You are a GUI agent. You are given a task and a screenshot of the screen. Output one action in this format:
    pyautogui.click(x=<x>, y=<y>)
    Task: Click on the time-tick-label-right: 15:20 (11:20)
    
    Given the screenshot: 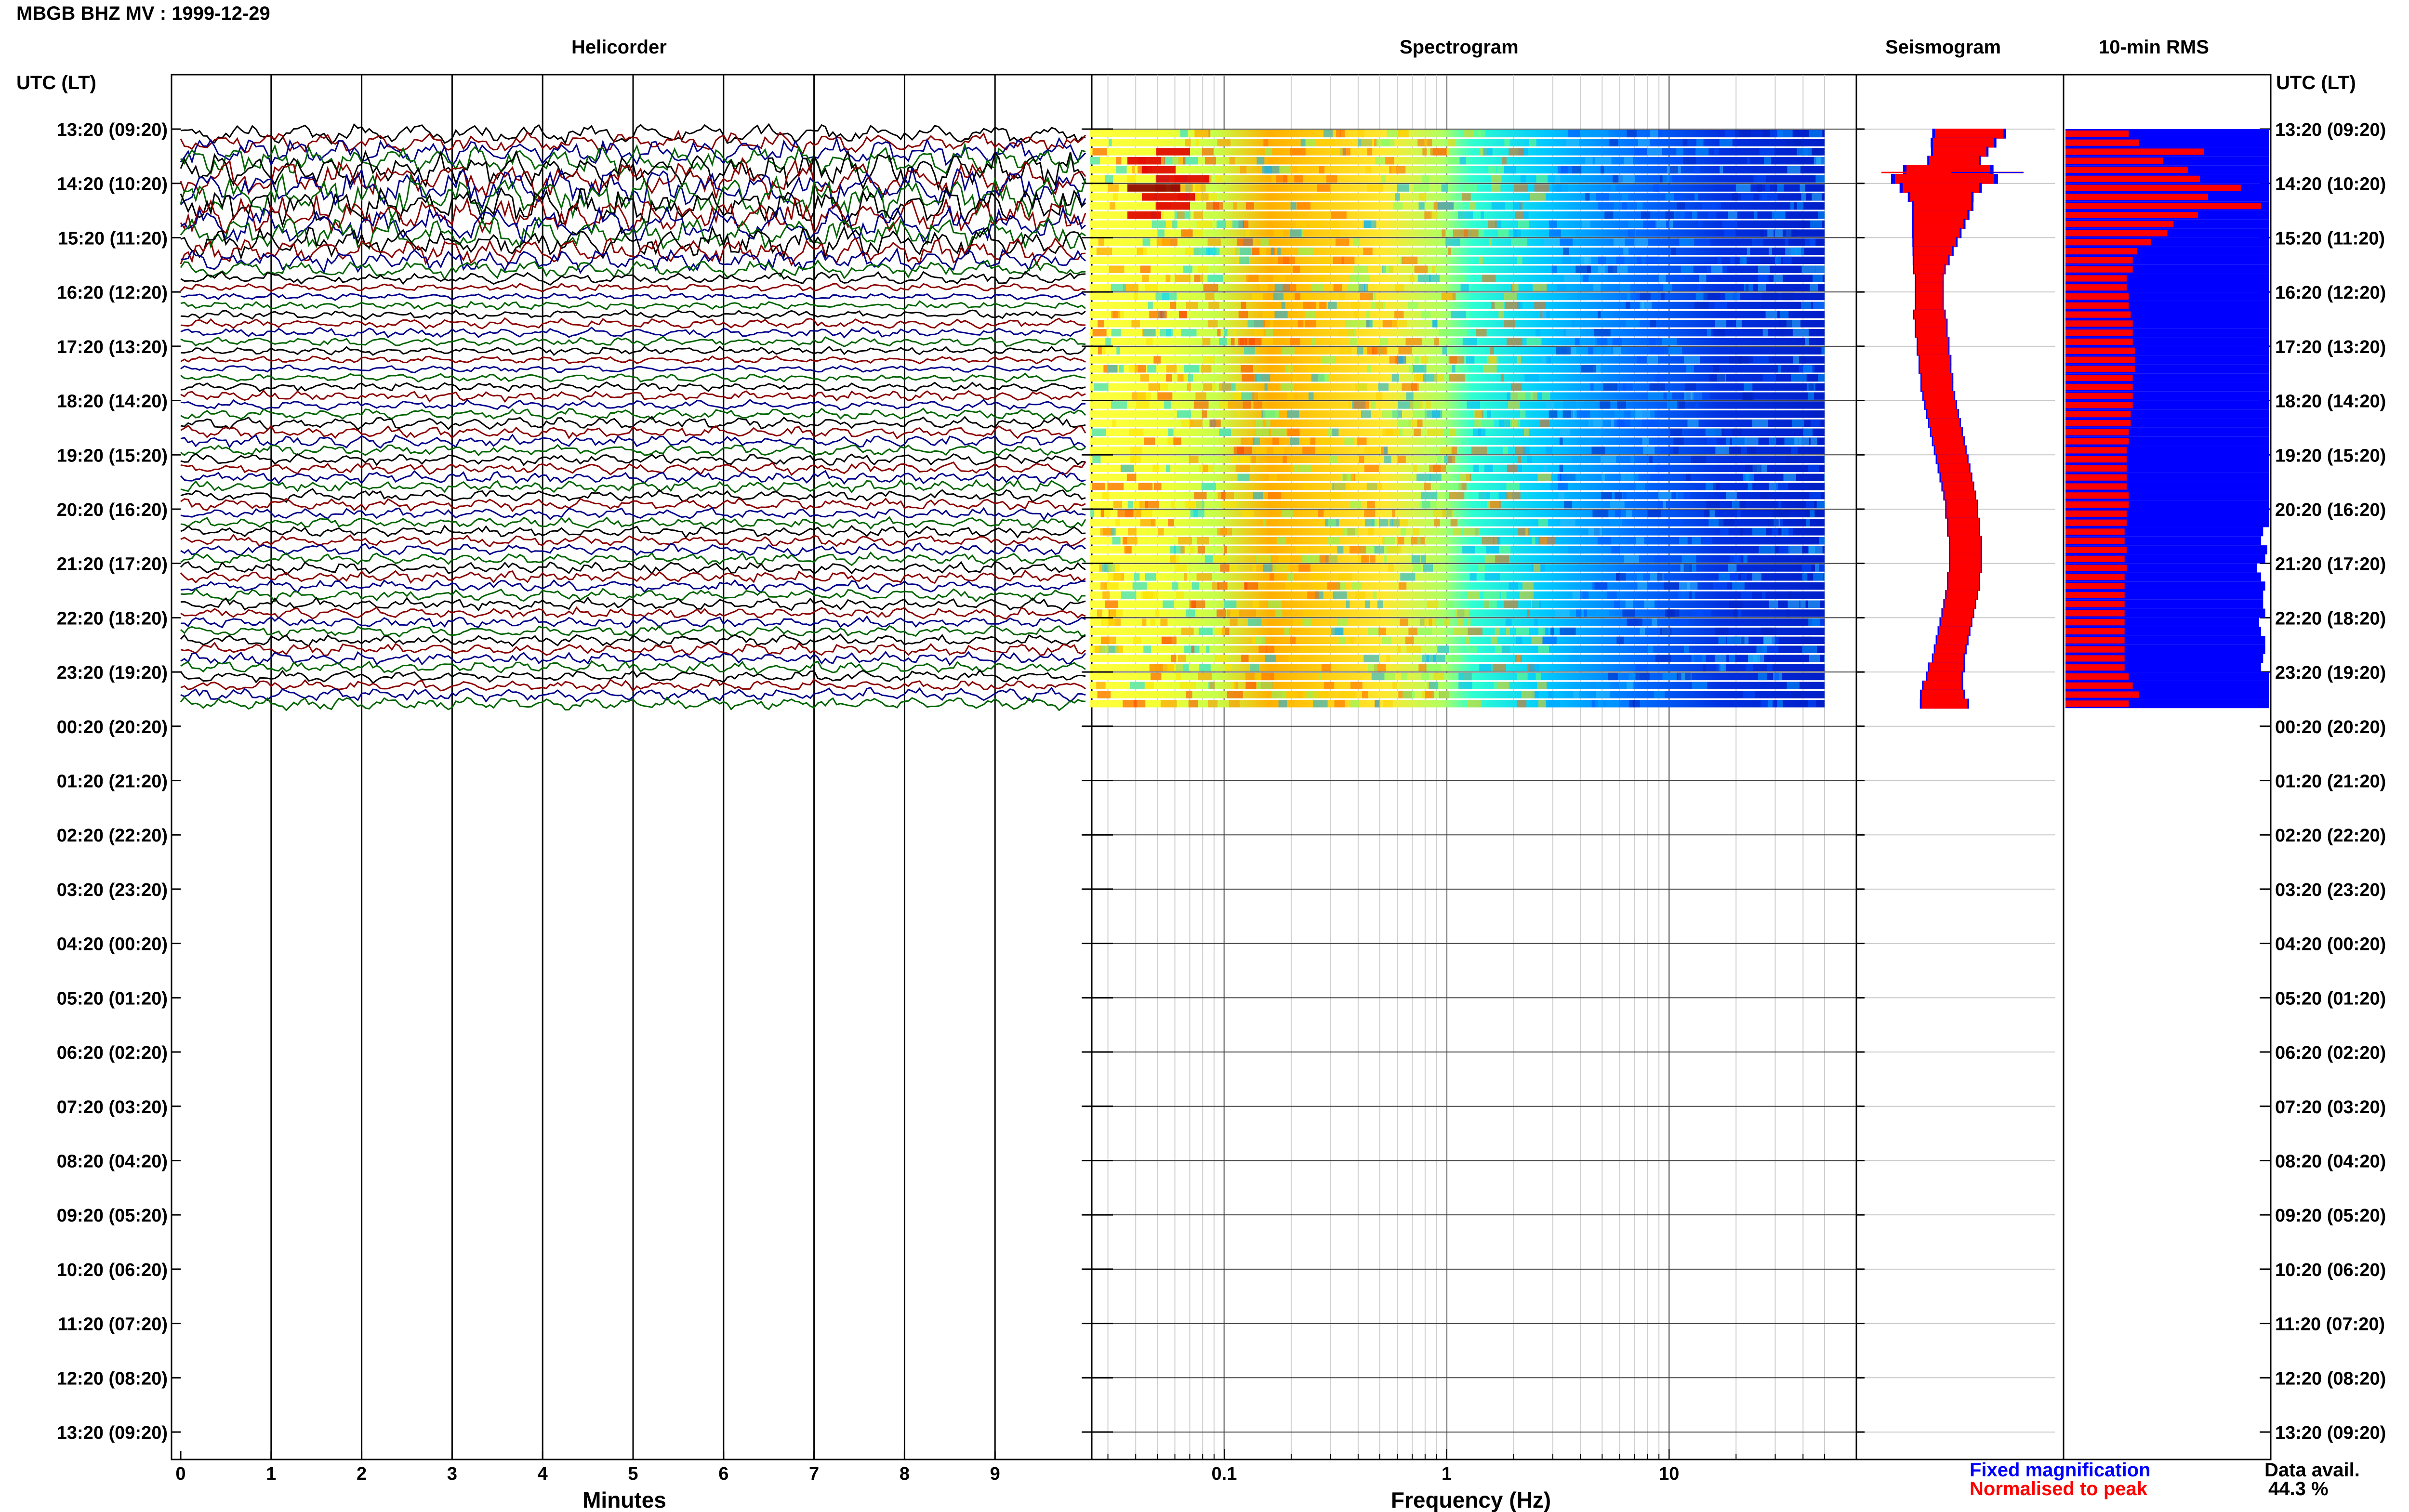 What is the action you would take?
    pyautogui.click(x=2330, y=238)
    